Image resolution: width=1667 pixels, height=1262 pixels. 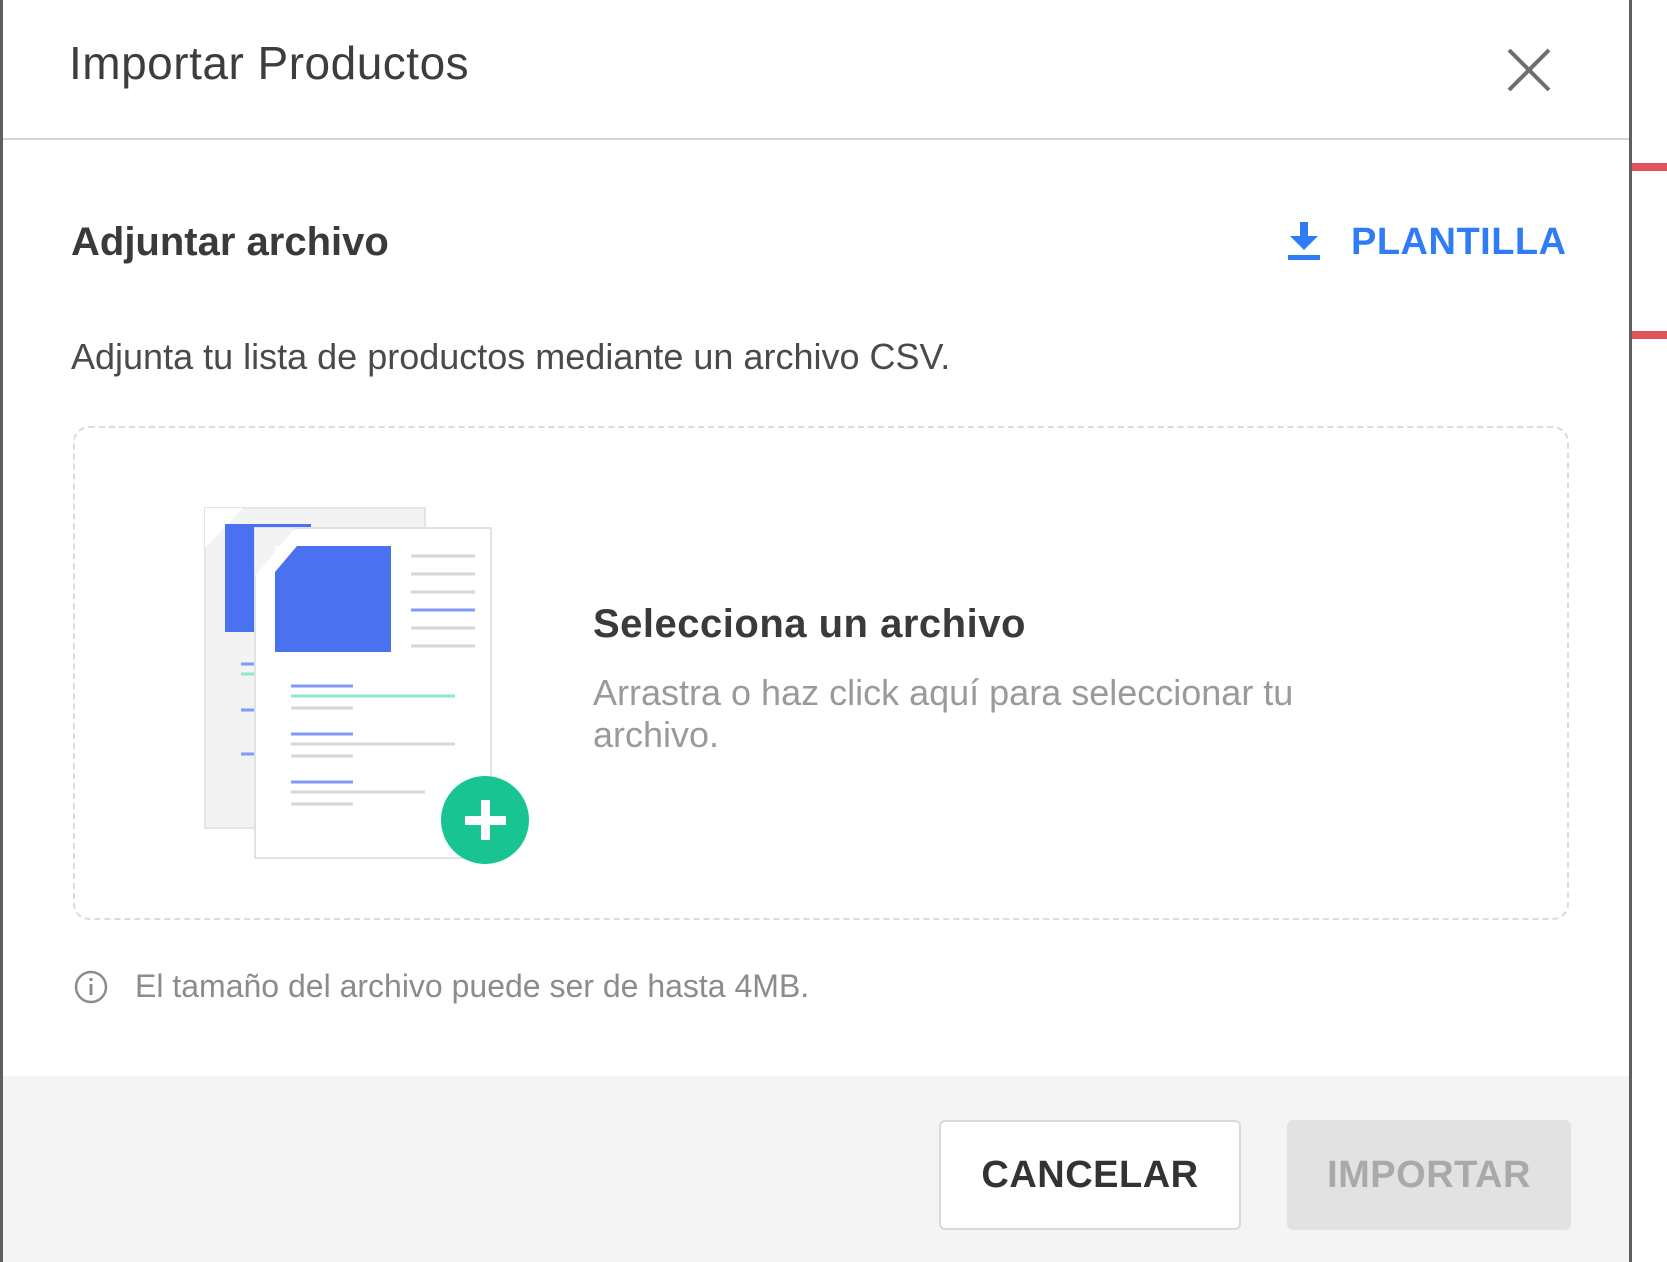 I want to click on close-icon, so click(x=1529, y=70).